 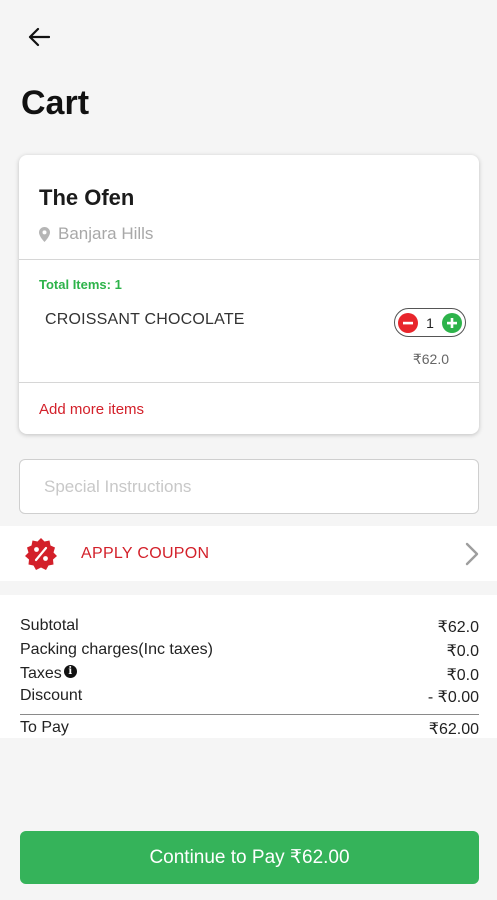 I want to click on continue-to-pay-button: Continue to Pay ₹62.00, so click(x=249, y=857).